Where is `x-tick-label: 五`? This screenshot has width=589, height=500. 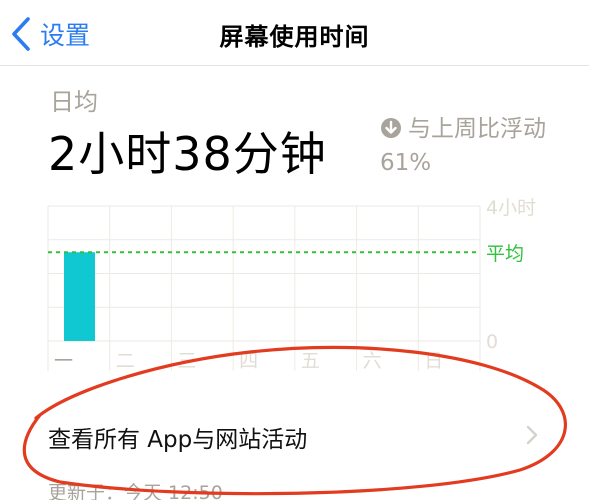
x-tick-label: 五 is located at coordinates (310, 361).